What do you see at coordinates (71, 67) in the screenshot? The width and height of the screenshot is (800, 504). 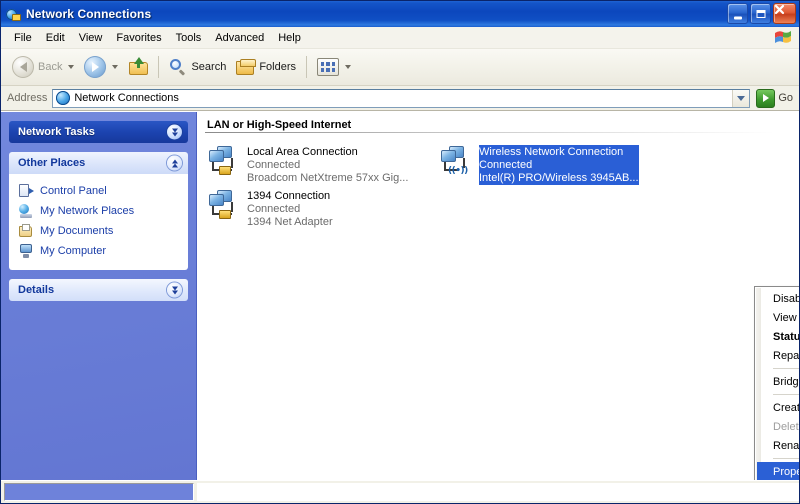 I see `back-dropdown-icon` at bounding box center [71, 67].